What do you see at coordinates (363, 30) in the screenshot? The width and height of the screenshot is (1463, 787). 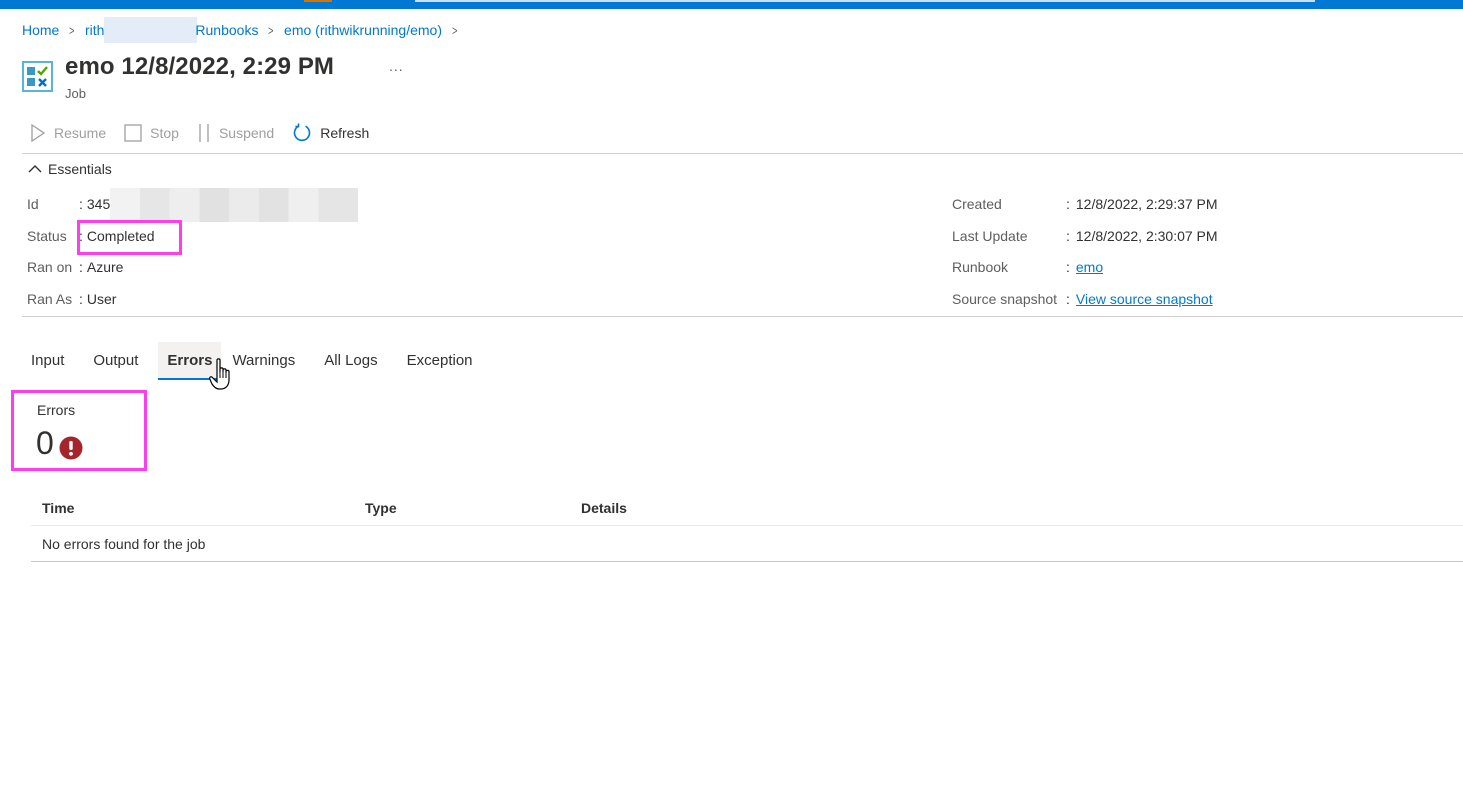 I see `breadcrumb-runbook-emo: emo (rithwikrunning/emo)` at bounding box center [363, 30].